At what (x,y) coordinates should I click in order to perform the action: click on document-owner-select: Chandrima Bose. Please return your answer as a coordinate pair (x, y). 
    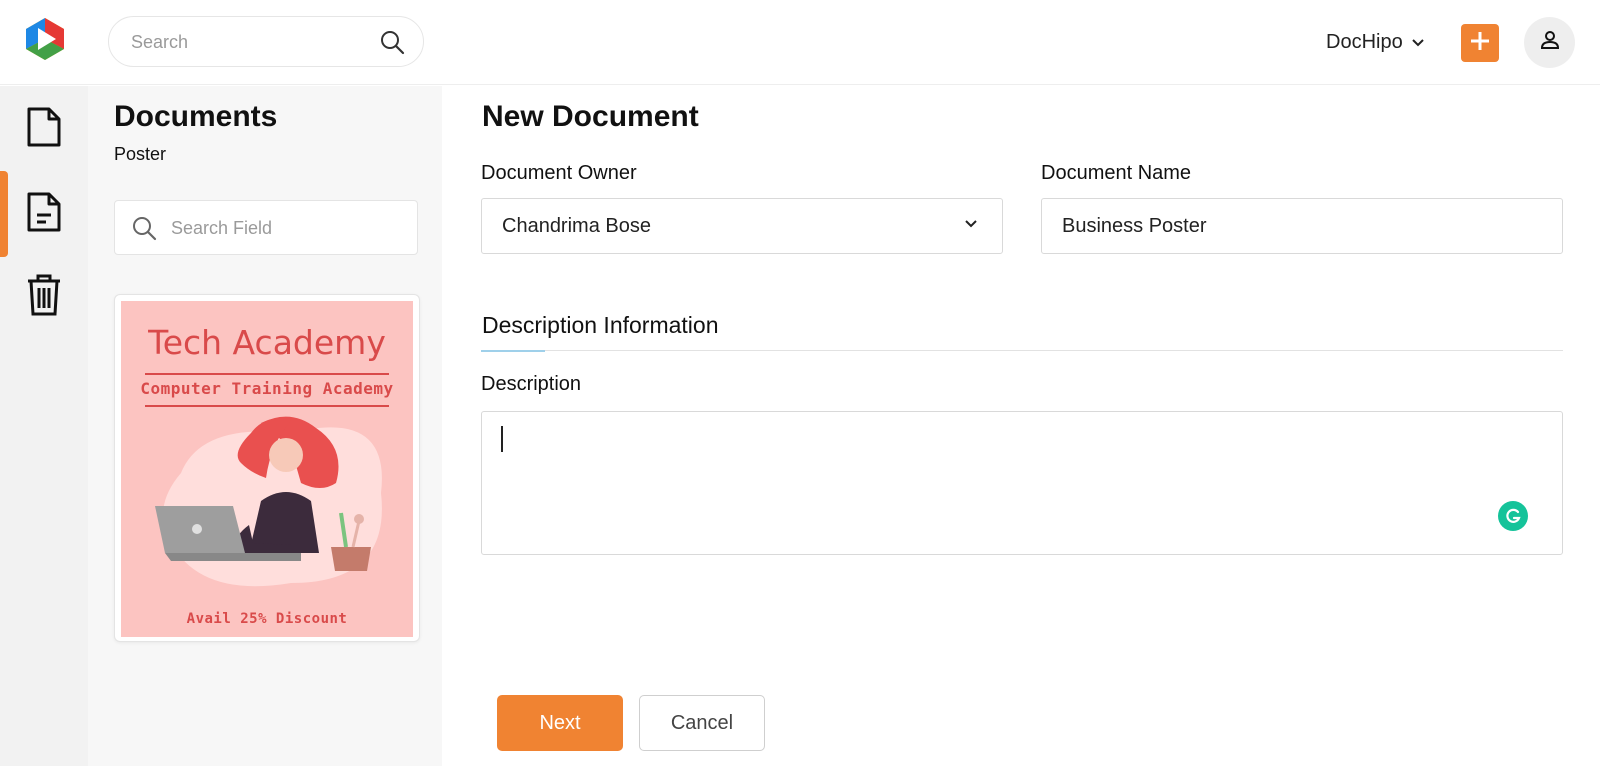
    Looking at the image, I should click on (742, 226).